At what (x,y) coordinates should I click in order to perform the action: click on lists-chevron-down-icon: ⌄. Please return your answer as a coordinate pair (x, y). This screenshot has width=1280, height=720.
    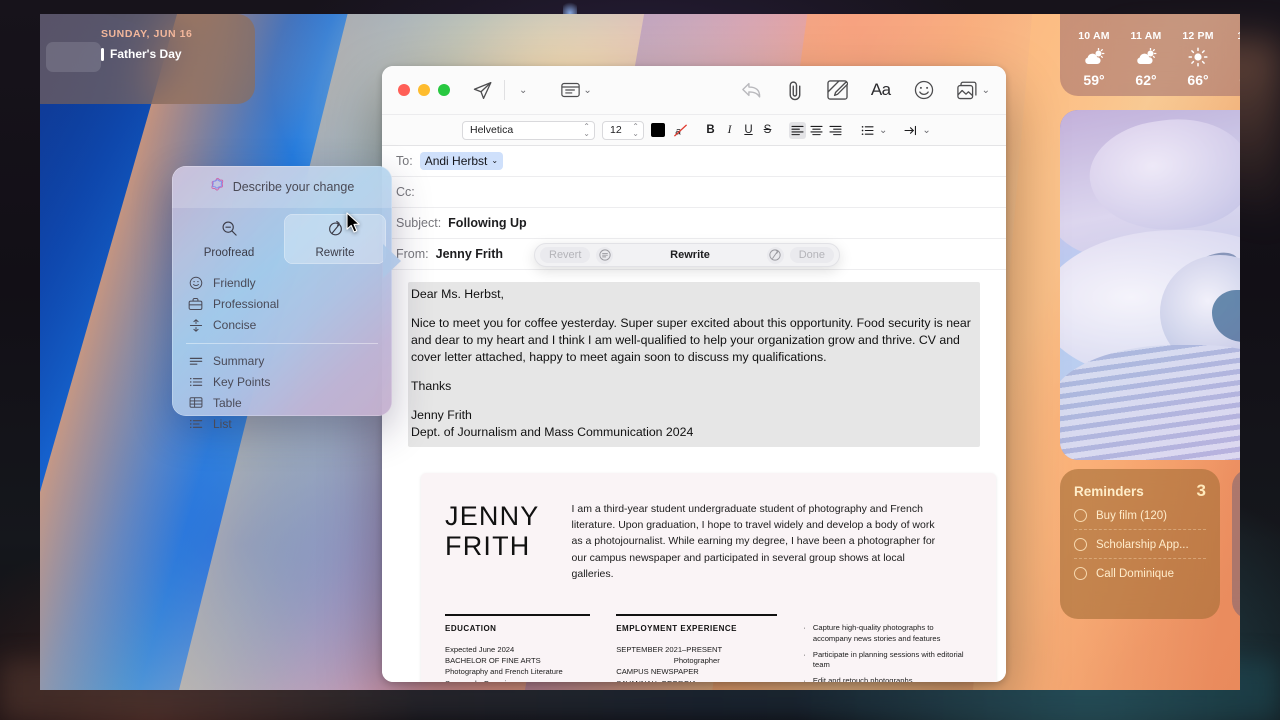
    Looking at the image, I should click on (883, 130).